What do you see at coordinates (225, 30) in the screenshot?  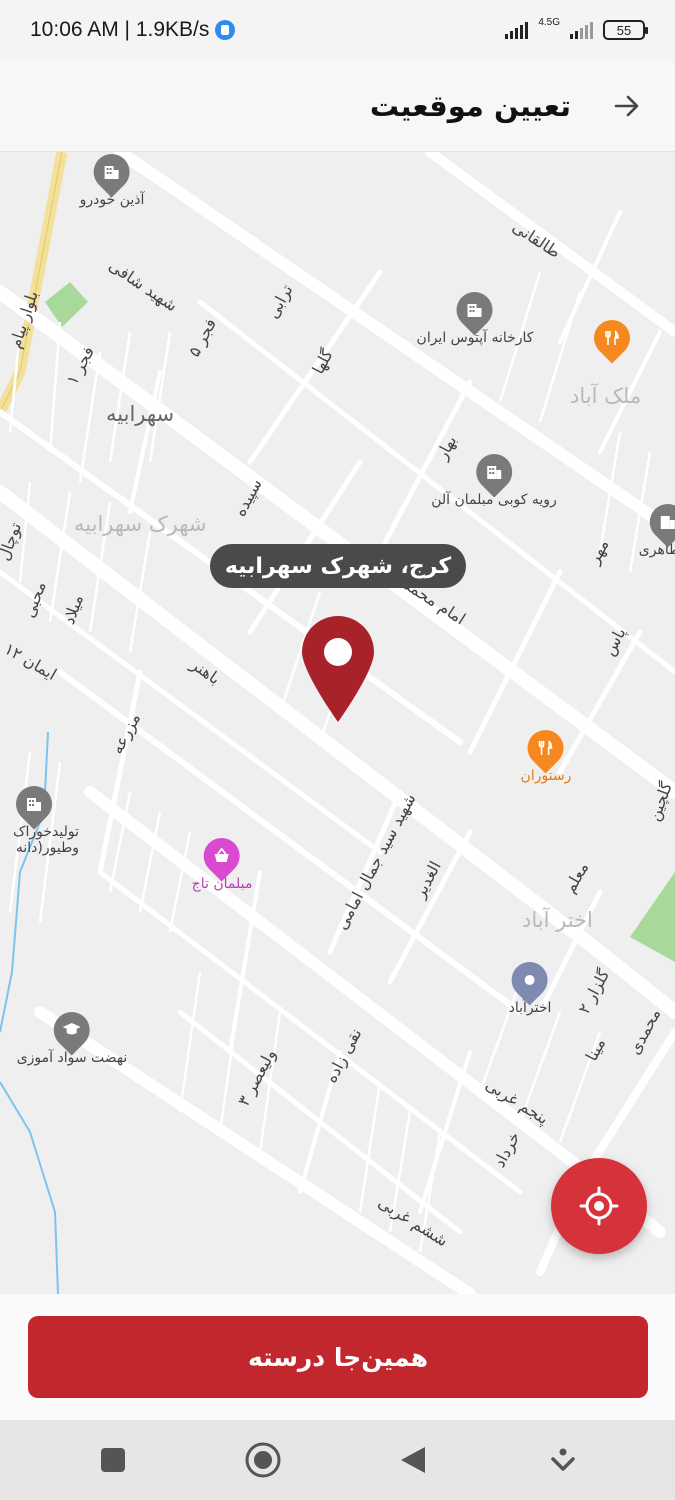 I see `notification-icon` at bounding box center [225, 30].